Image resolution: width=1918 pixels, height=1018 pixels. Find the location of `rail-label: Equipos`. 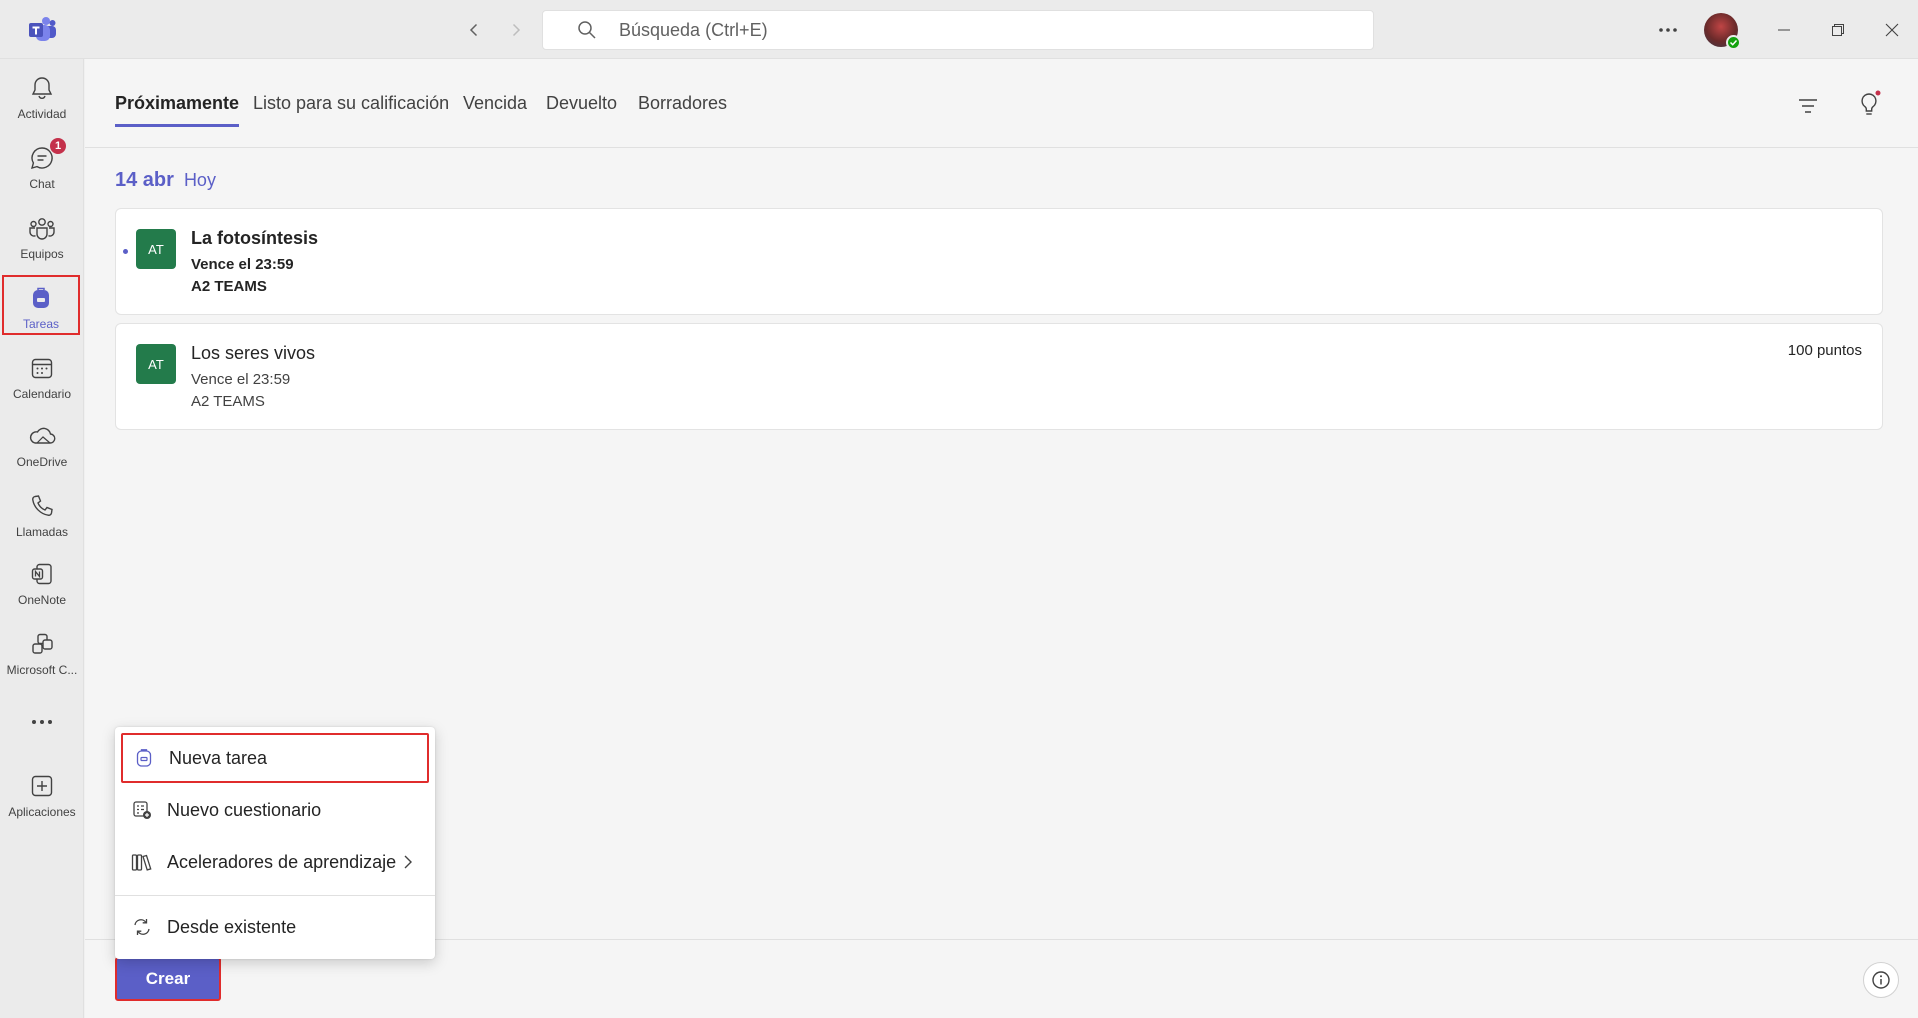

rail-label: Equipos is located at coordinates (42, 254).